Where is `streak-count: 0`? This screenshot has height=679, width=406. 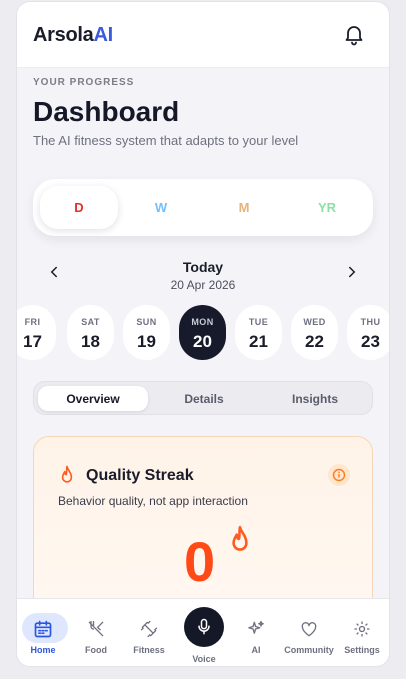 streak-count: 0 is located at coordinates (200, 561).